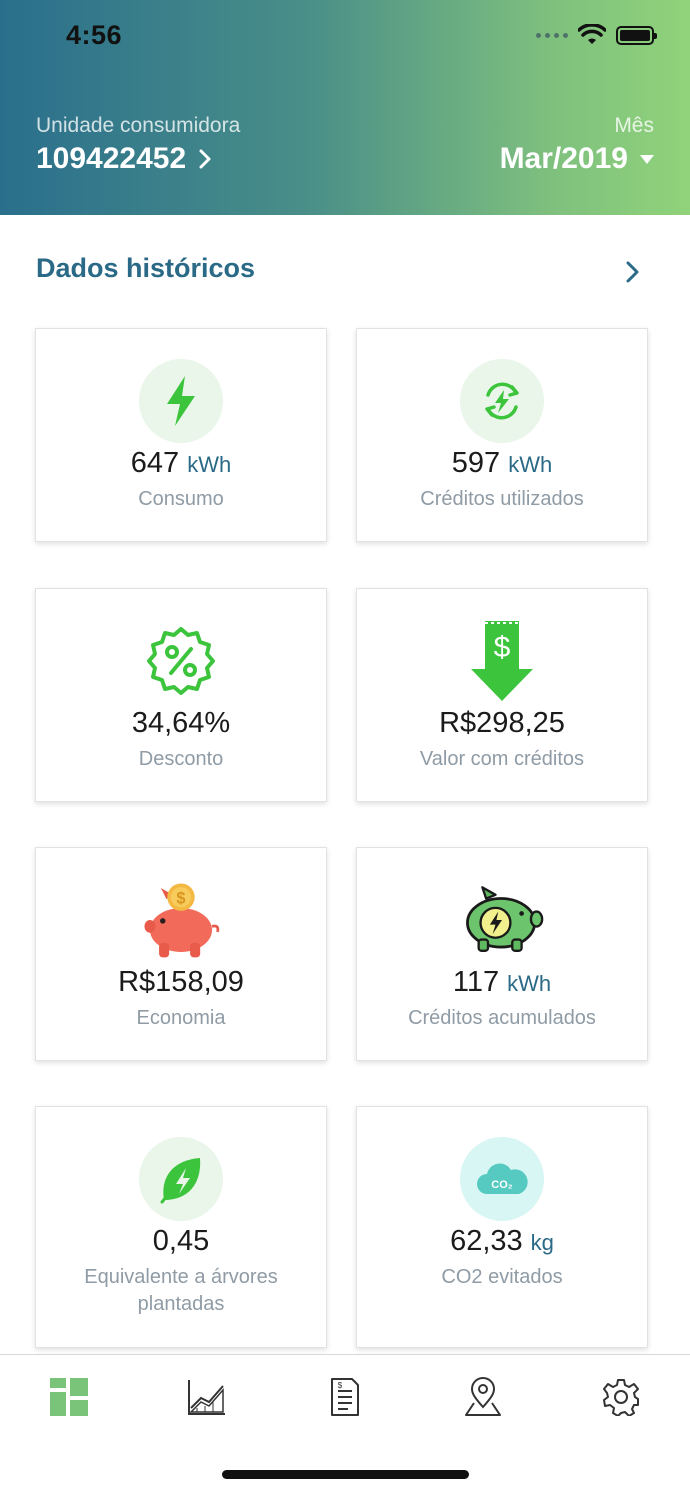  Describe the element at coordinates (181, 401) in the screenshot. I see `lightning-icon` at that location.